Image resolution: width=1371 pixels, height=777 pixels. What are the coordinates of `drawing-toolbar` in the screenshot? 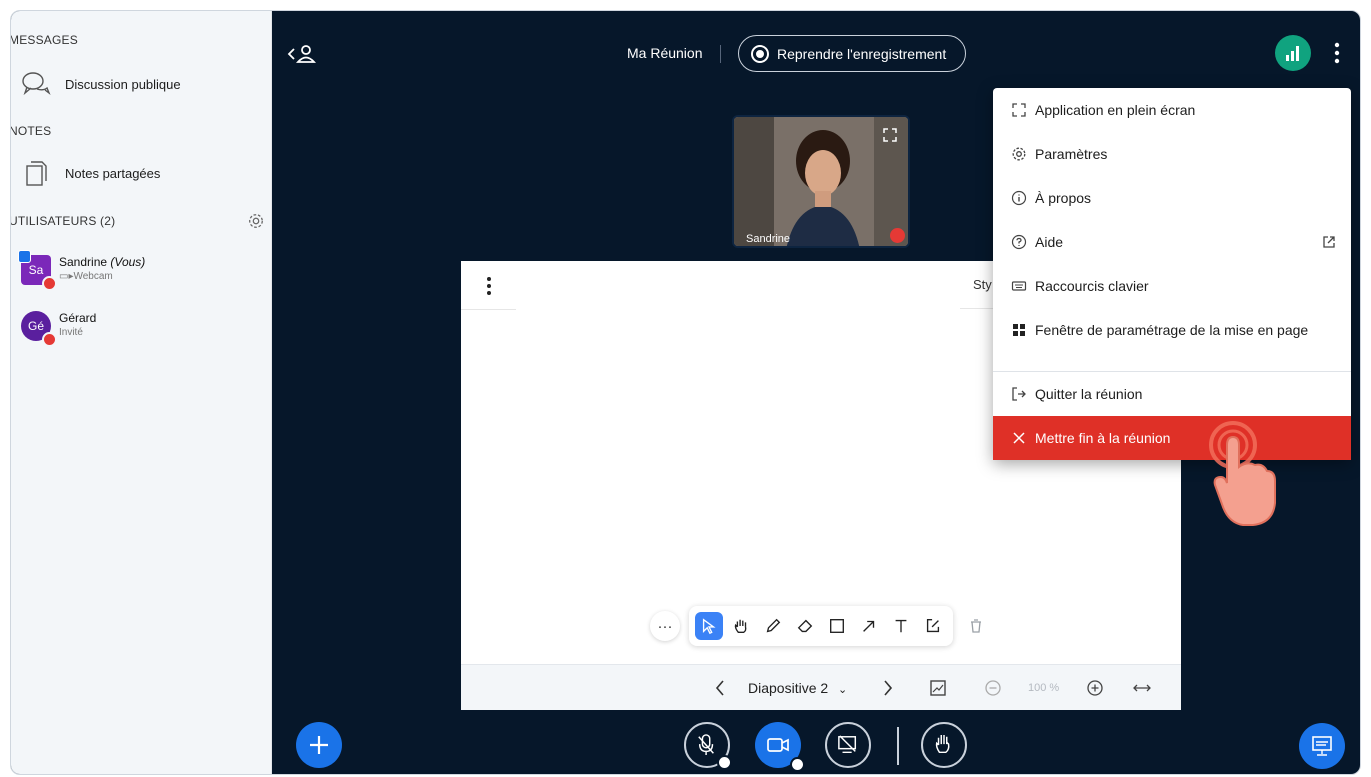 It's located at (821, 626).